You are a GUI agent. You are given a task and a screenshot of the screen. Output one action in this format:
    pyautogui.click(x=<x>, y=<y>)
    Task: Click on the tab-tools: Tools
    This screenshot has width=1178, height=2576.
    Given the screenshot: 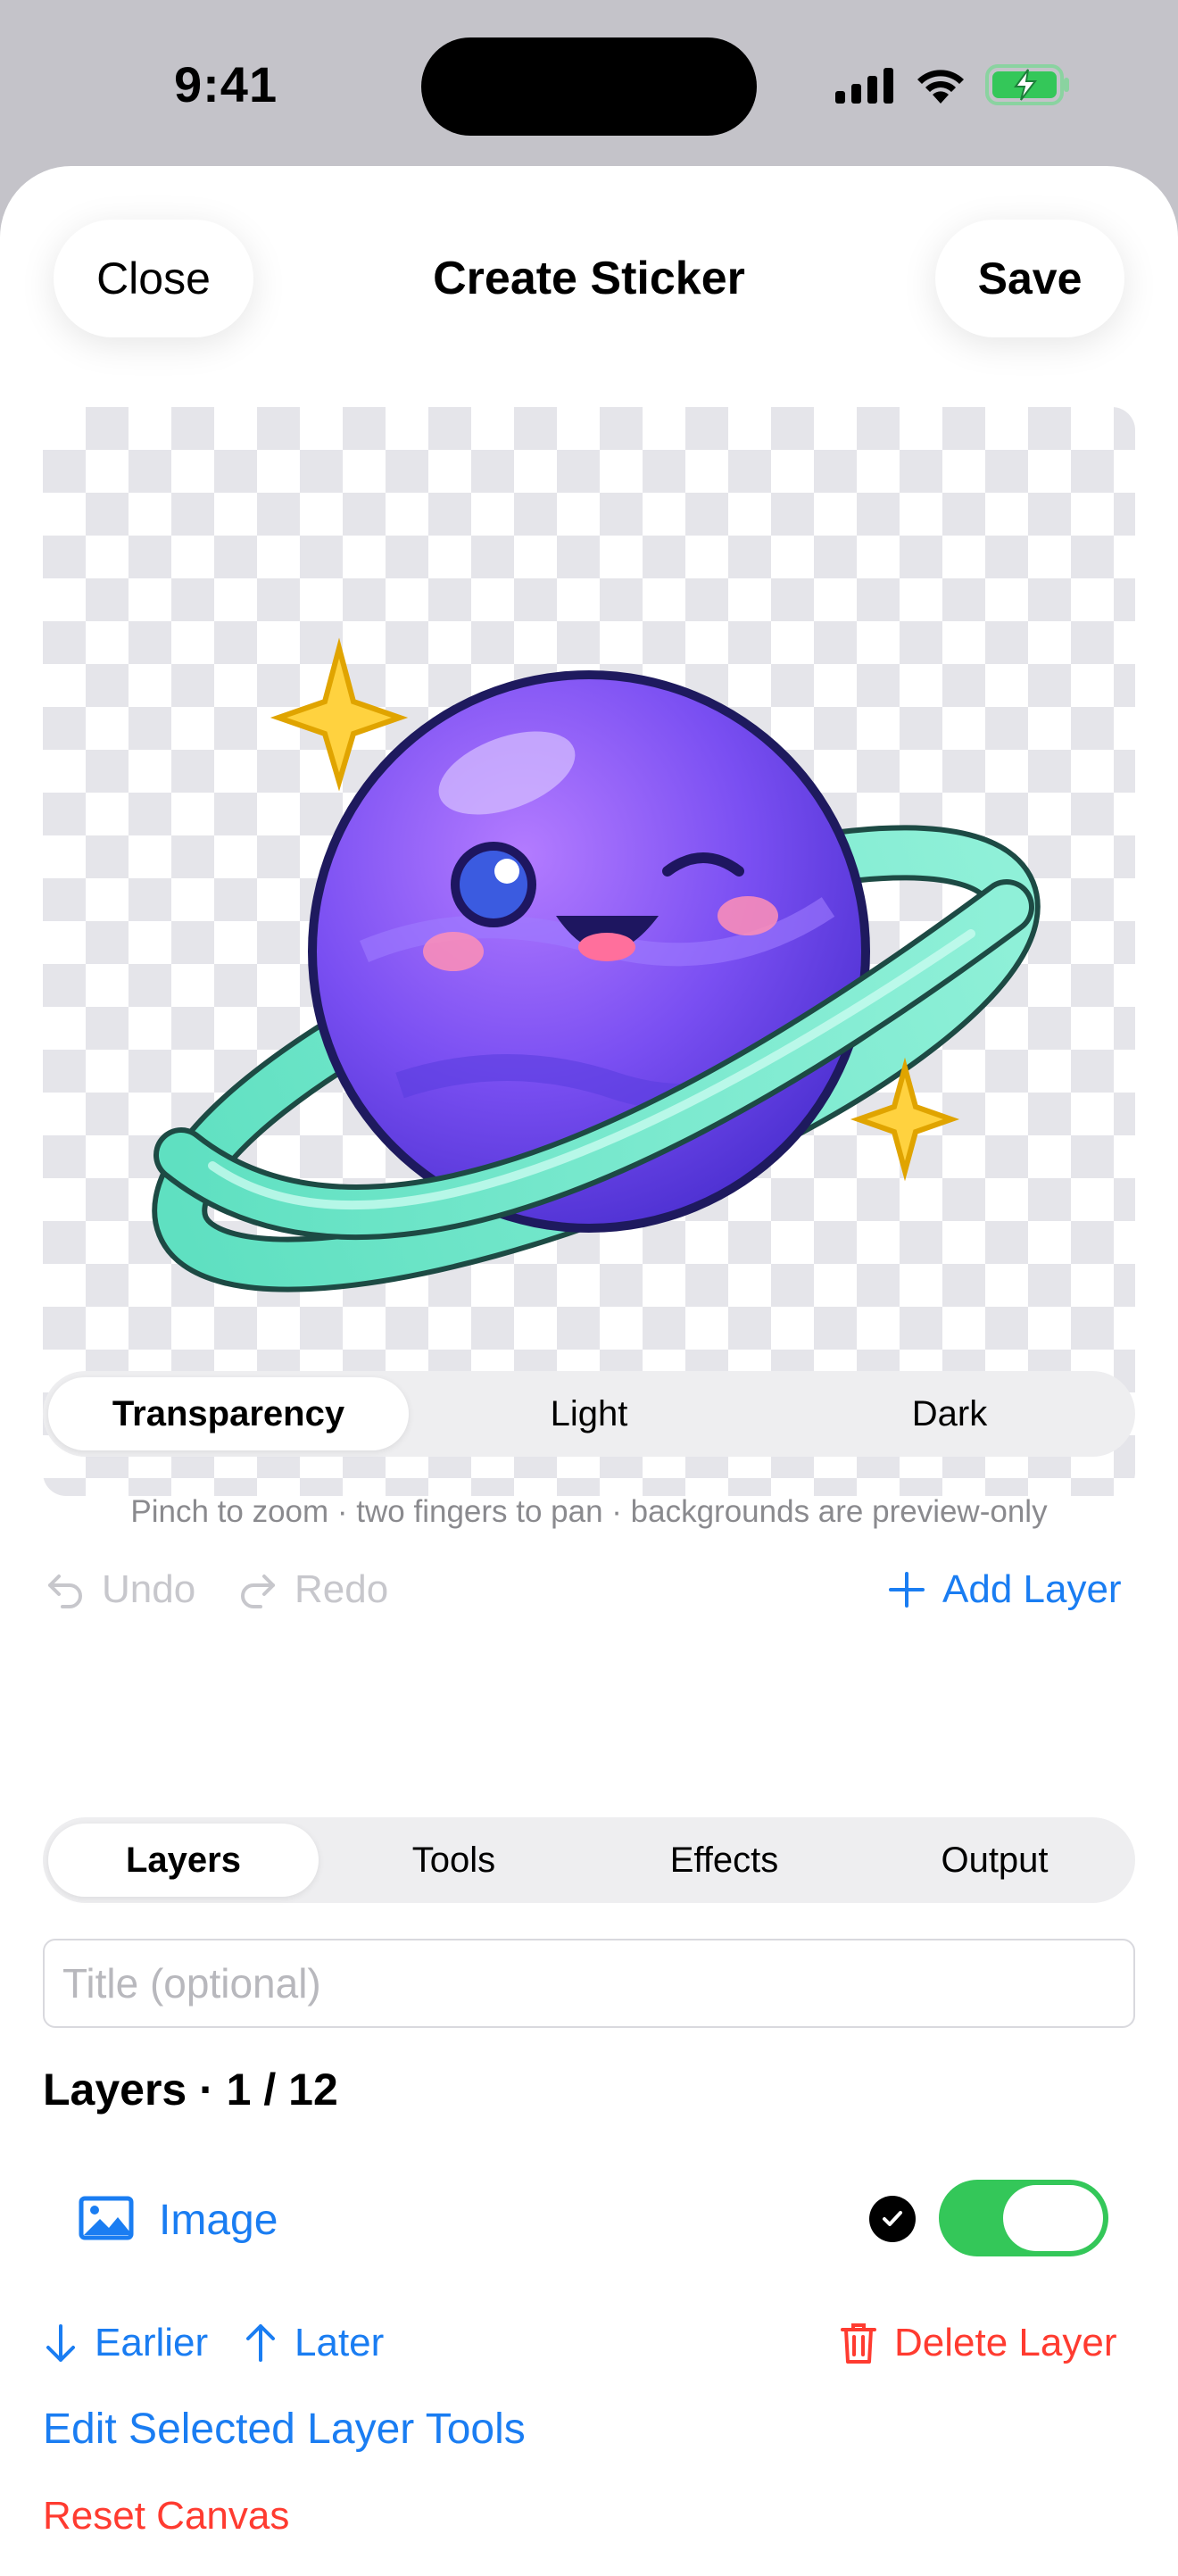 What is the action you would take?
    pyautogui.click(x=454, y=1861)
    